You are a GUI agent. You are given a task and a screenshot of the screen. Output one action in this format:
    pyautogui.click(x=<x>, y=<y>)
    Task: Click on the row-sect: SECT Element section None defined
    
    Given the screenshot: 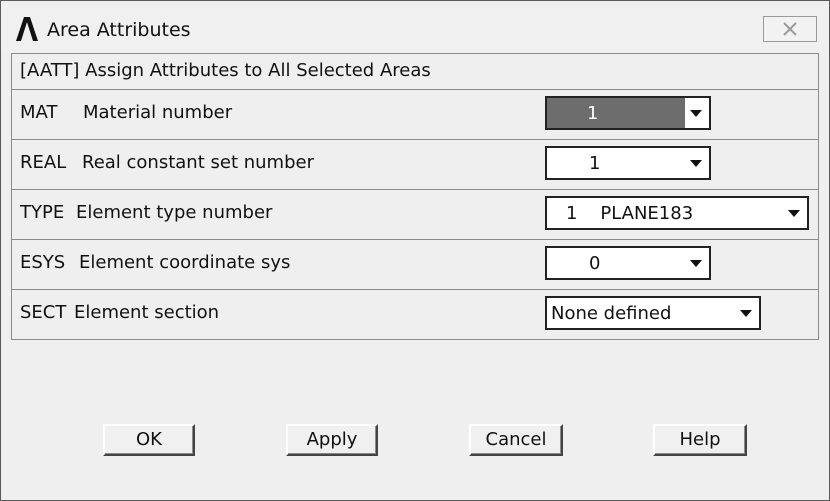 What is the action you would take?
    pyautogui.click(x=415, y=315)
    